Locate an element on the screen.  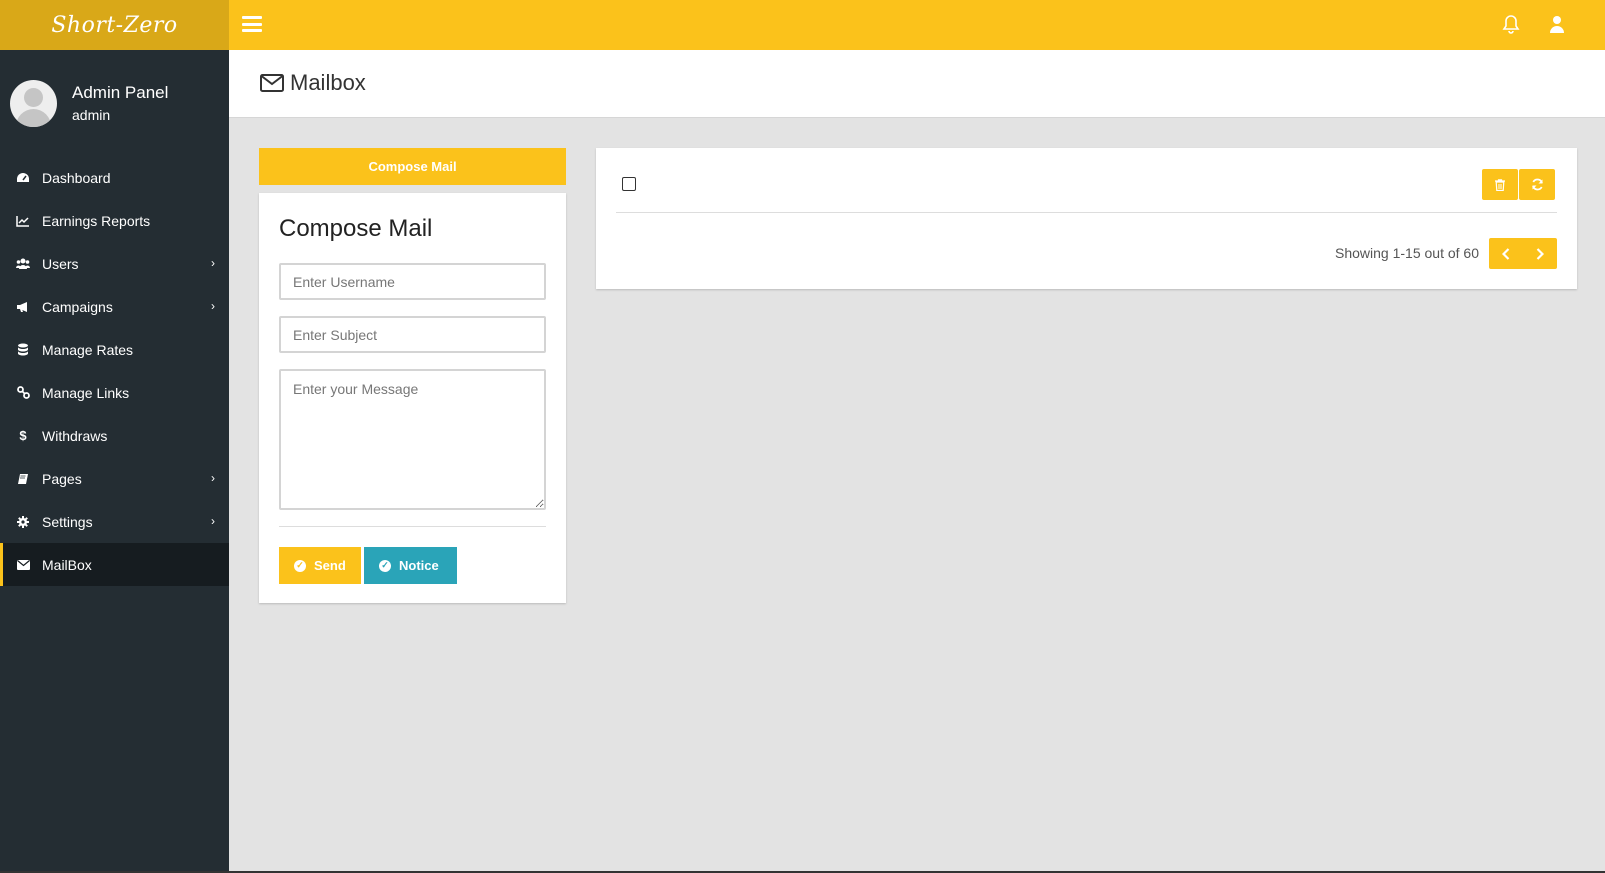
compose-card: Compose Mail ✓ Send ✓ Notice is located at coordinates (412, 398).